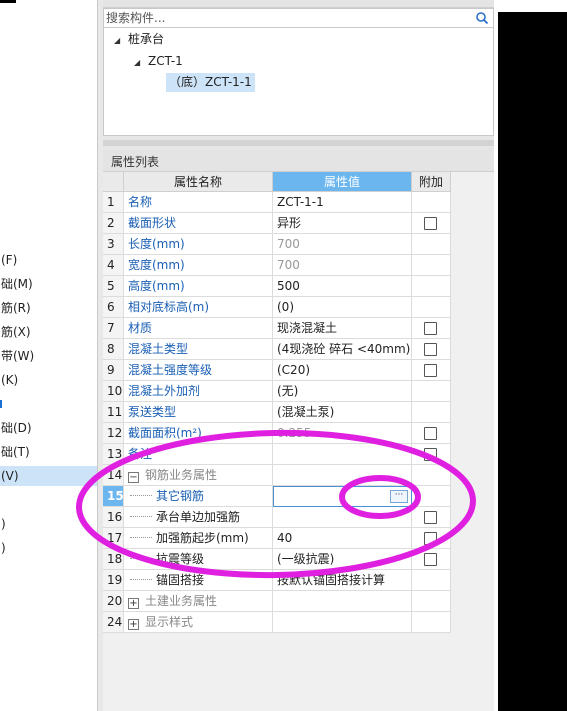 This screenshot has width=567, height=711. Describe the element at coordinates (342, 328) in the screenshot. I see `property-value: 现浇混凝土` at that location.